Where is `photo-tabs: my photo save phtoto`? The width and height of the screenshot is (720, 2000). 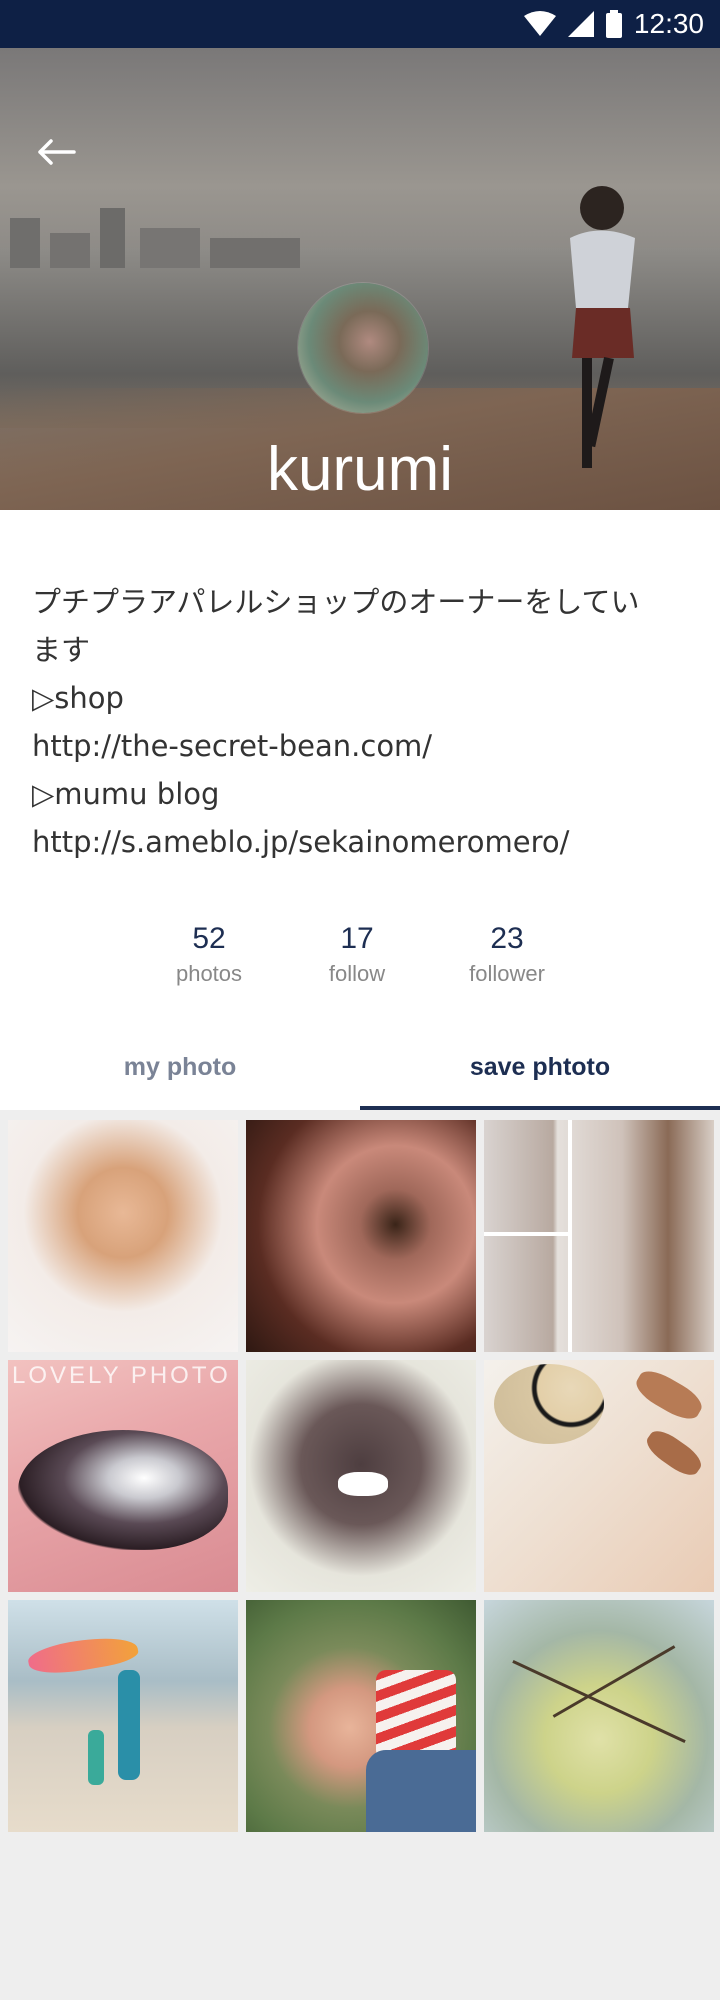
photo-tabs: my photo save phtoto is located at coordinates (360, 1067).